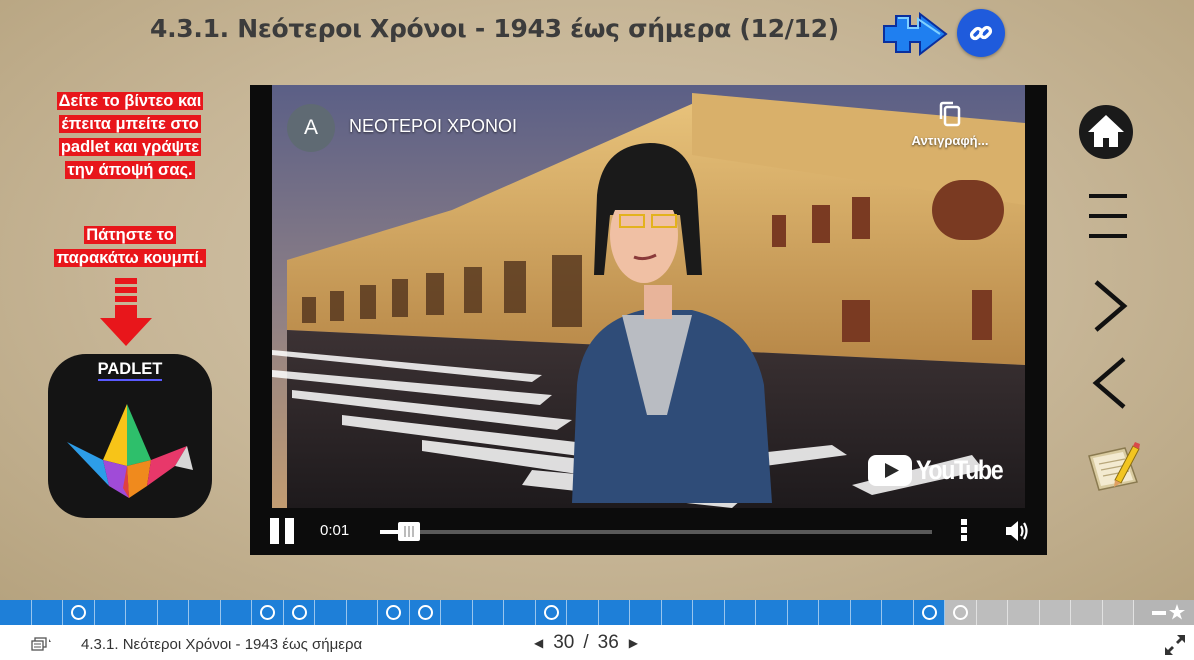 The width and height of the screenshot is (1194, 660). Describe the element at coordinates (1110, 383) in the screenshot. I see `previous-slide-icon` at that location.